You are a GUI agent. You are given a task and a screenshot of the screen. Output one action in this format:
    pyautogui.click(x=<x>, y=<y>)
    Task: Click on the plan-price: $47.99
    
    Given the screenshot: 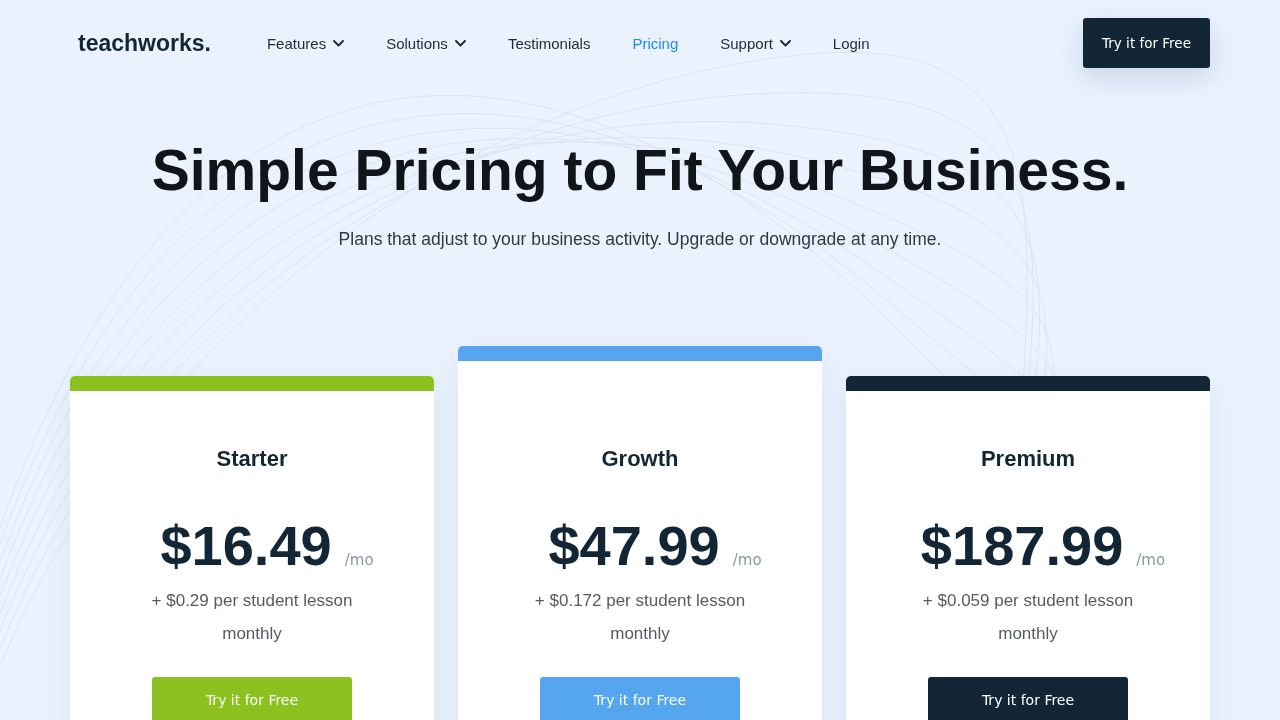 What is the action you would take?
    pyautogui.click(x=634, y=546)
    